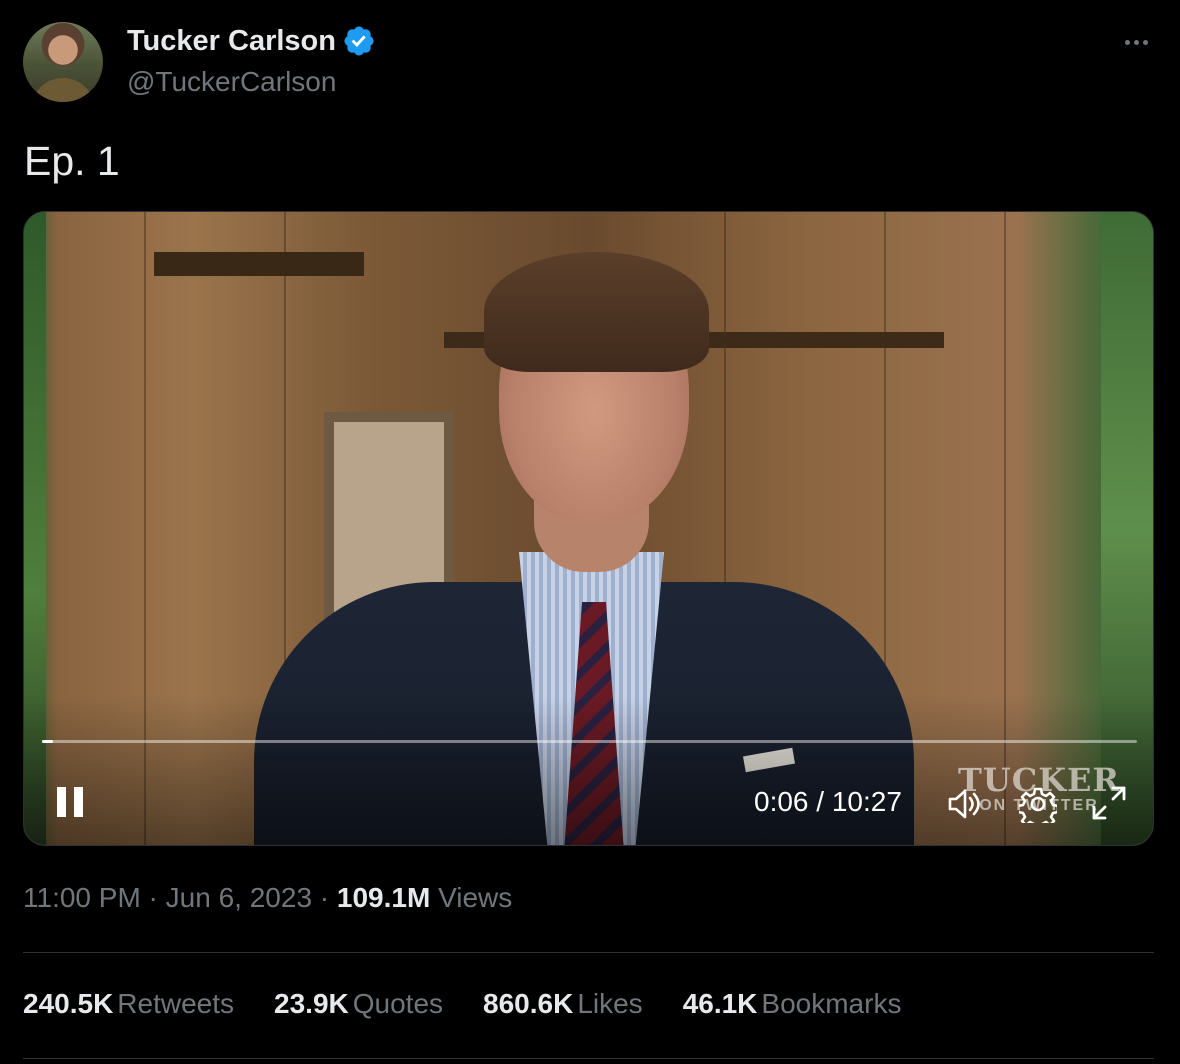 This screenshot has height=1064, width=1180. I want to click on volume-icon, so click(963, 804).